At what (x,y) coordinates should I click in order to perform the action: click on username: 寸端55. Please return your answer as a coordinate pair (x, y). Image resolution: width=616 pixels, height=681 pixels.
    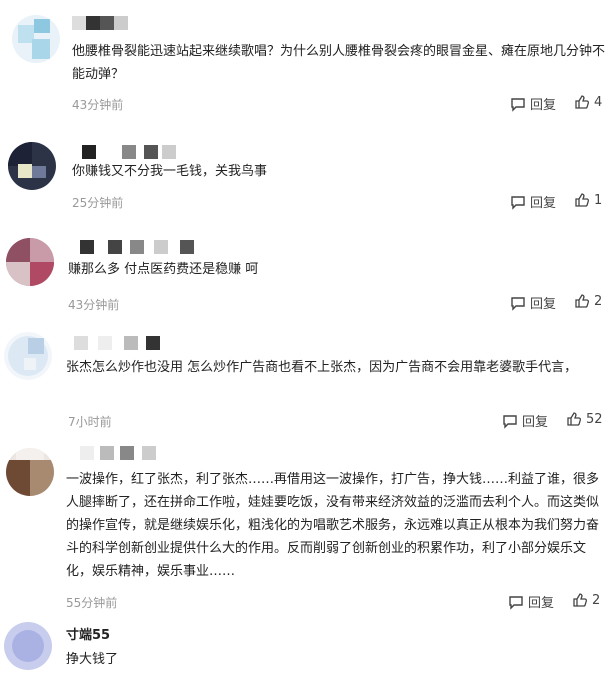
    Looking at the image, I should click on (88, 633).